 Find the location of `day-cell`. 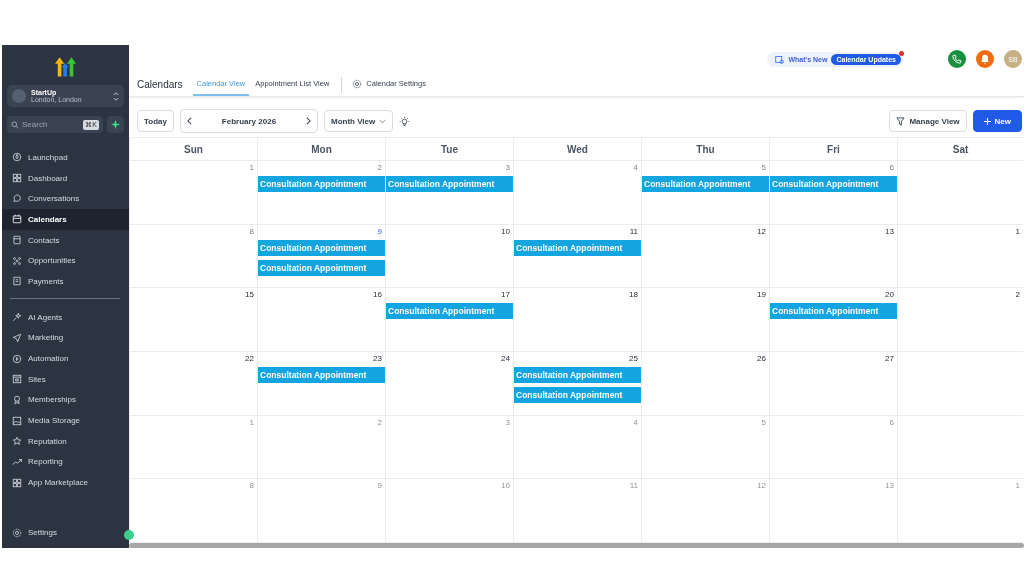

day-cell is located at coordinates (960, 193).